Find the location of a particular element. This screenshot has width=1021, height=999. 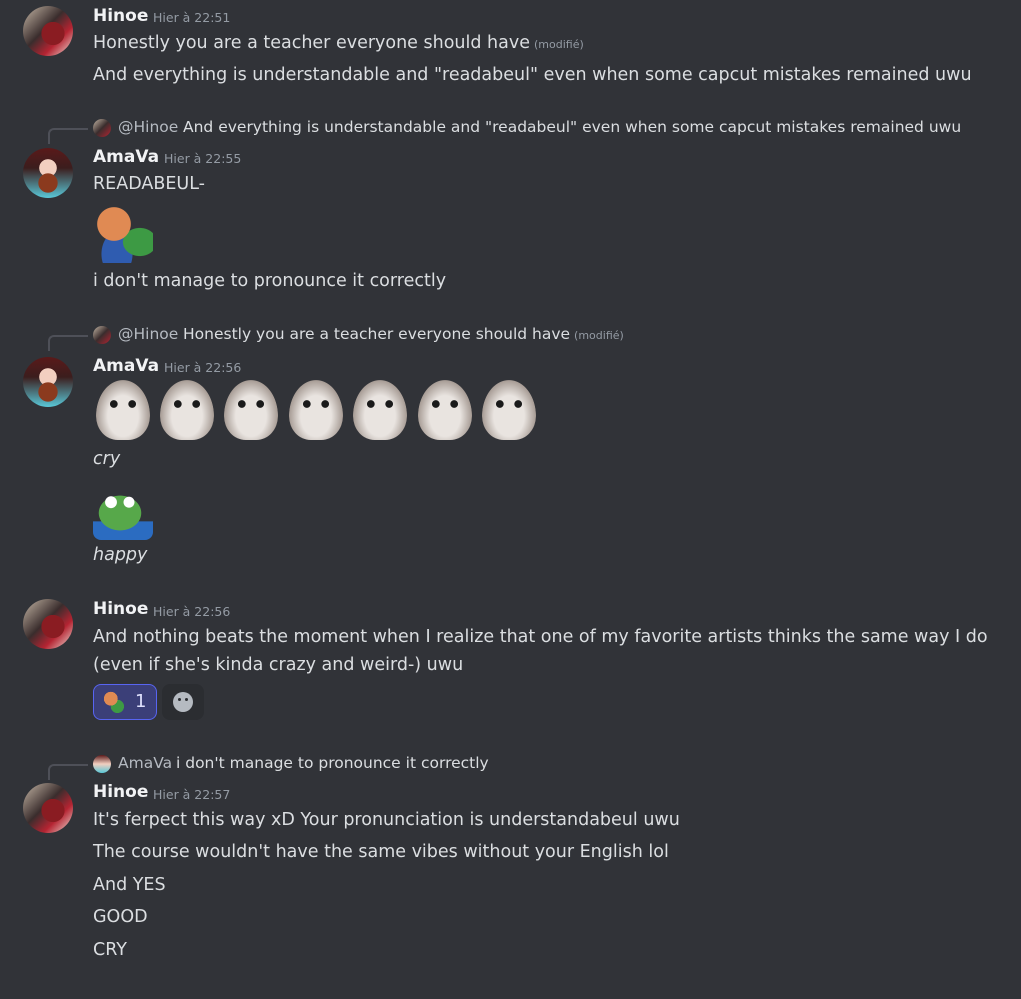

message-line: CRY is located at coordinates (110, 950).